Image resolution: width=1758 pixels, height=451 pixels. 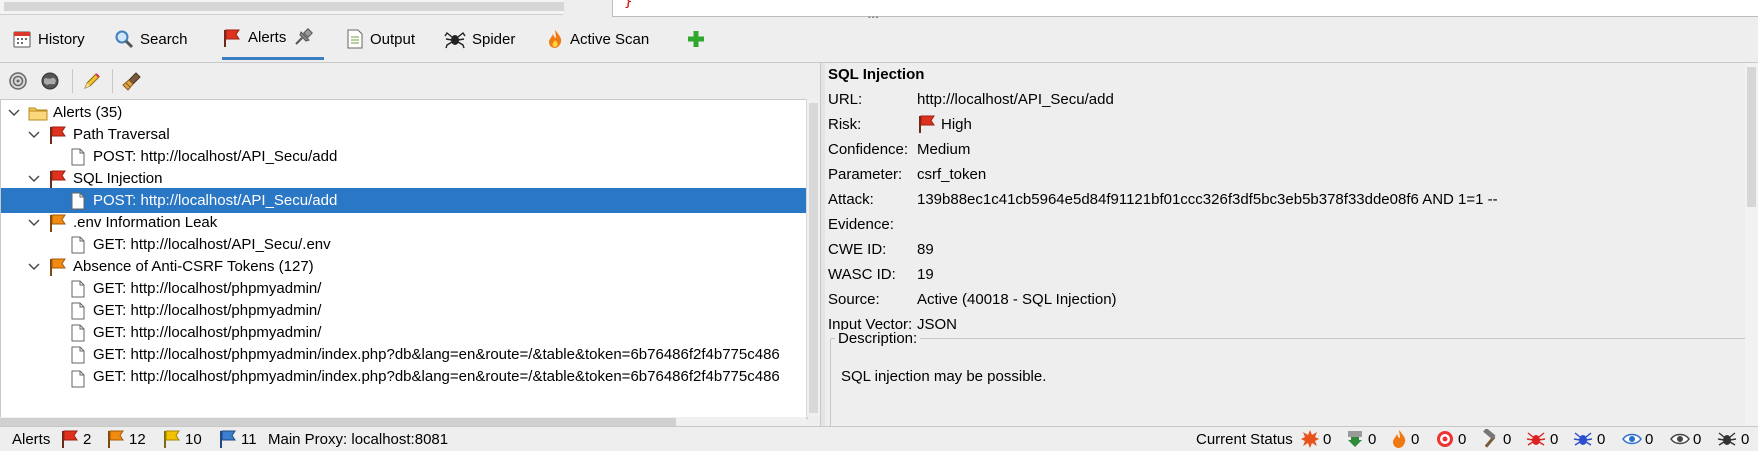 What do you see at coordinates (303, 37) in the screenshot?
I see `pin-icon` at bounding box center [303, 37].